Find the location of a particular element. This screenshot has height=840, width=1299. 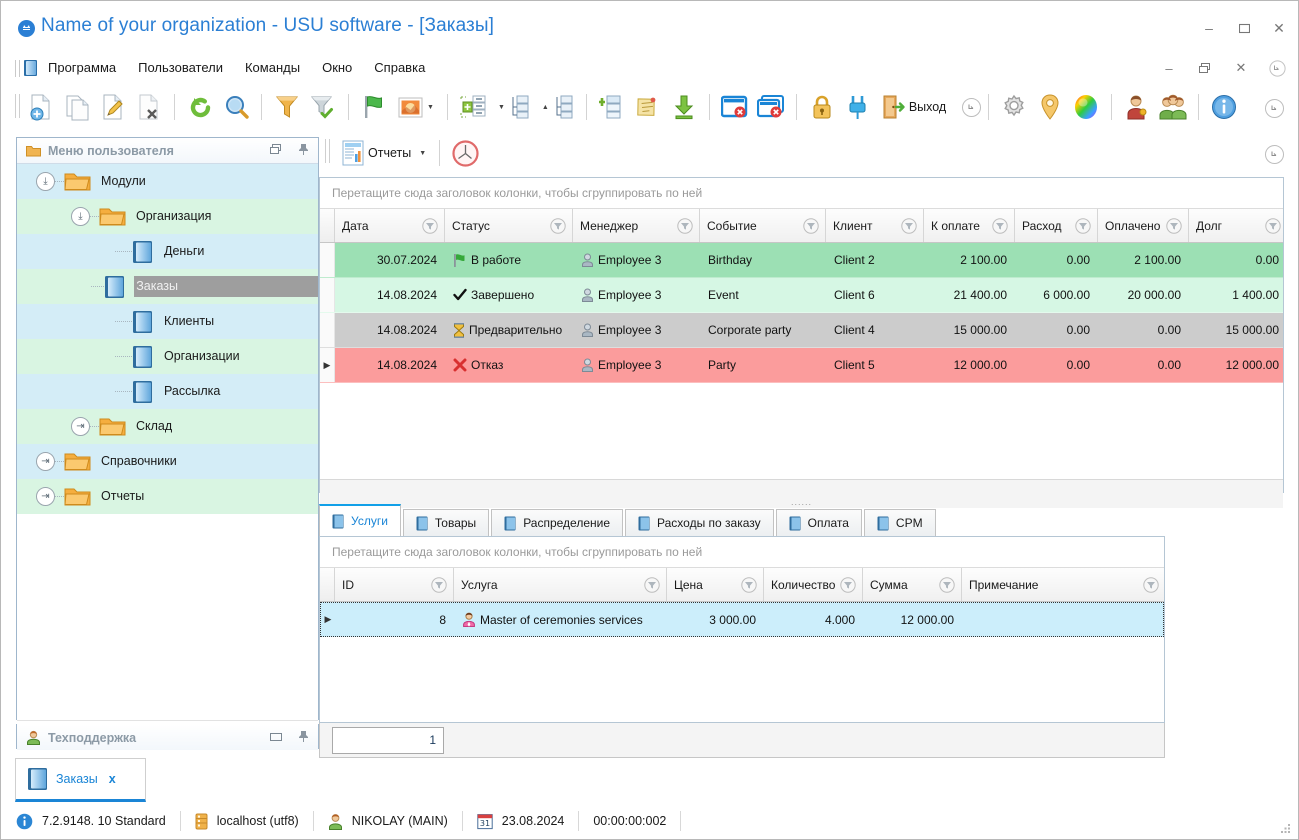

delete-record-button is located at coordinates (149, 107).